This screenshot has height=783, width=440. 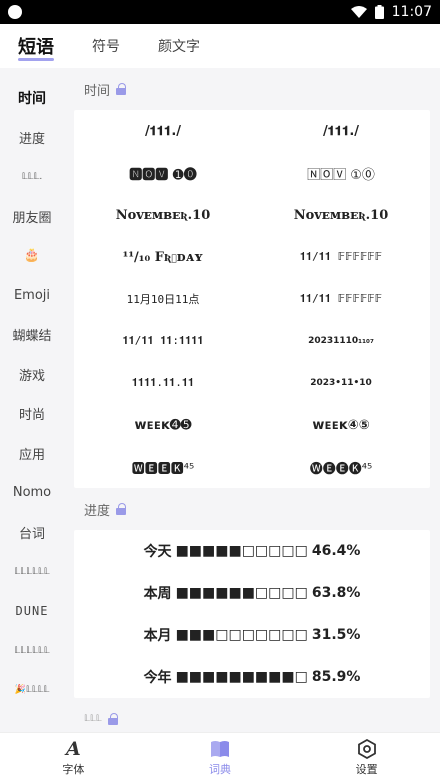 I want to click on phrase-item: 11月10日11点, so click(x=163, y=299).